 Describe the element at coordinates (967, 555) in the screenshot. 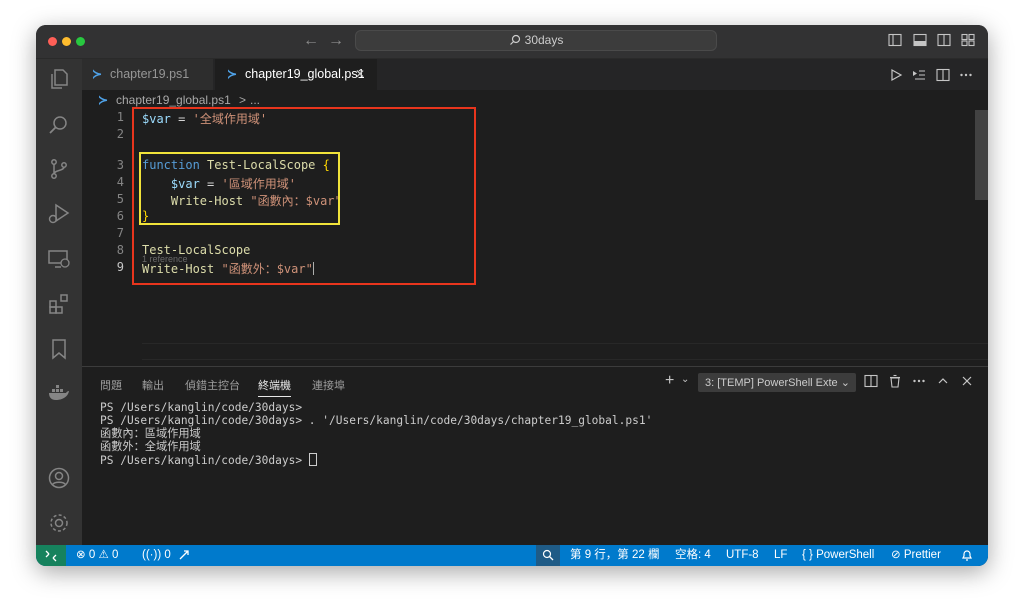

I see `notifications-bell-icon` at that location.